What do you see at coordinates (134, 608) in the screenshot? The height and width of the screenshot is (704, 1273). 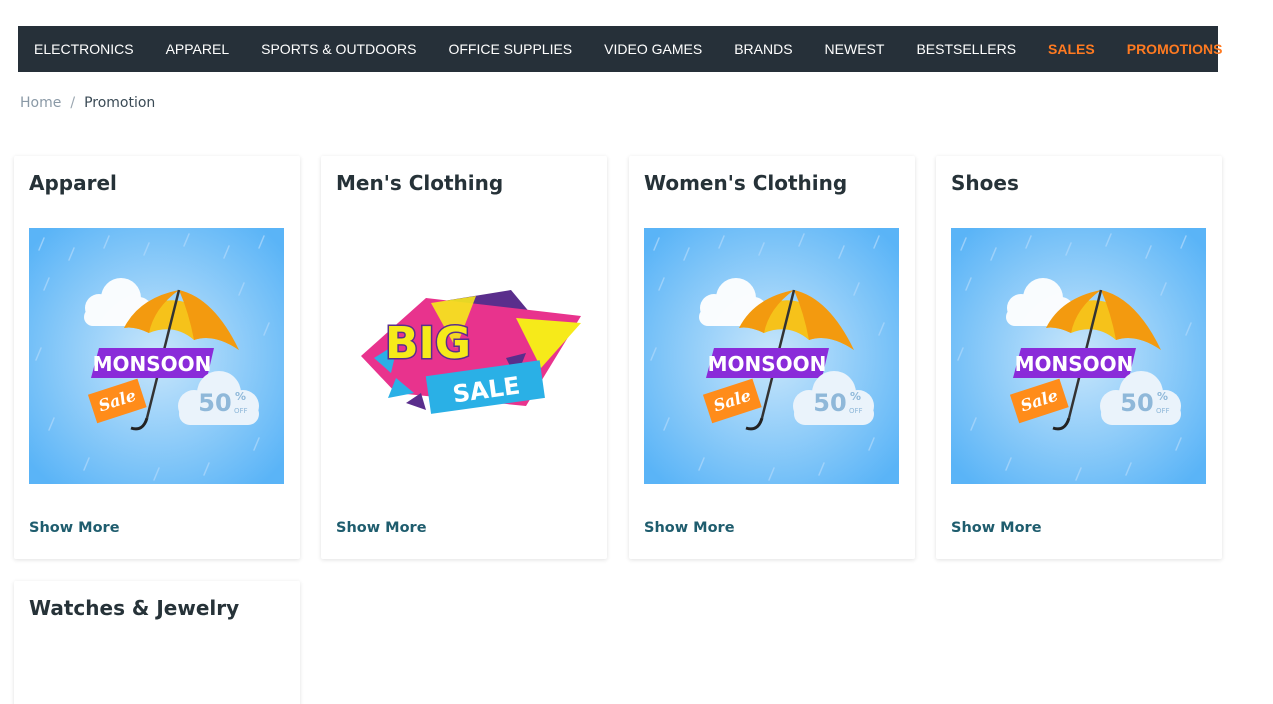 I see `card-title: Watches & Jewelry` at bounding box center [134, 608].